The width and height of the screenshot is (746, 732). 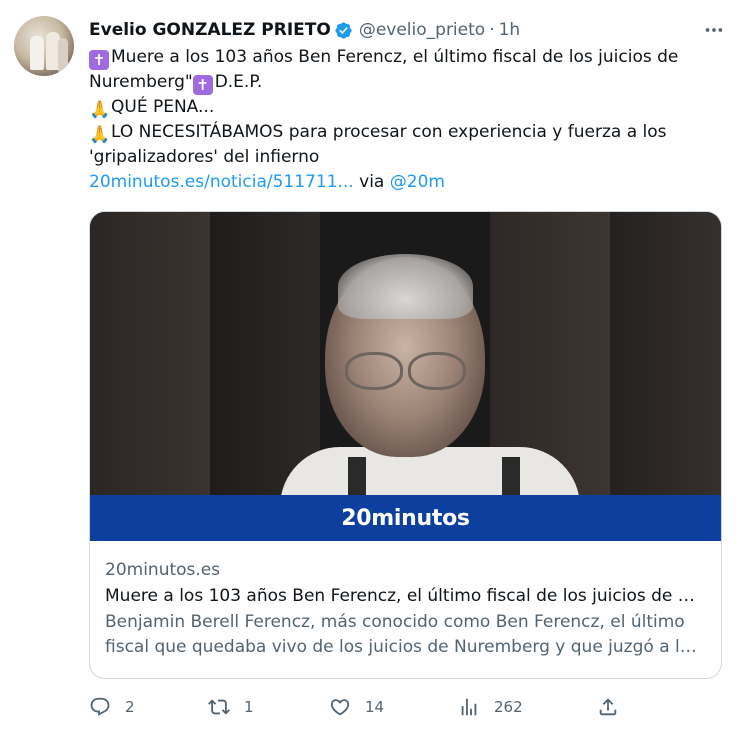 What do you see at coordinates (163, 570) in the screenshot?
I see `card-domain: 20minutos.es` at bounding box center [163, 570].